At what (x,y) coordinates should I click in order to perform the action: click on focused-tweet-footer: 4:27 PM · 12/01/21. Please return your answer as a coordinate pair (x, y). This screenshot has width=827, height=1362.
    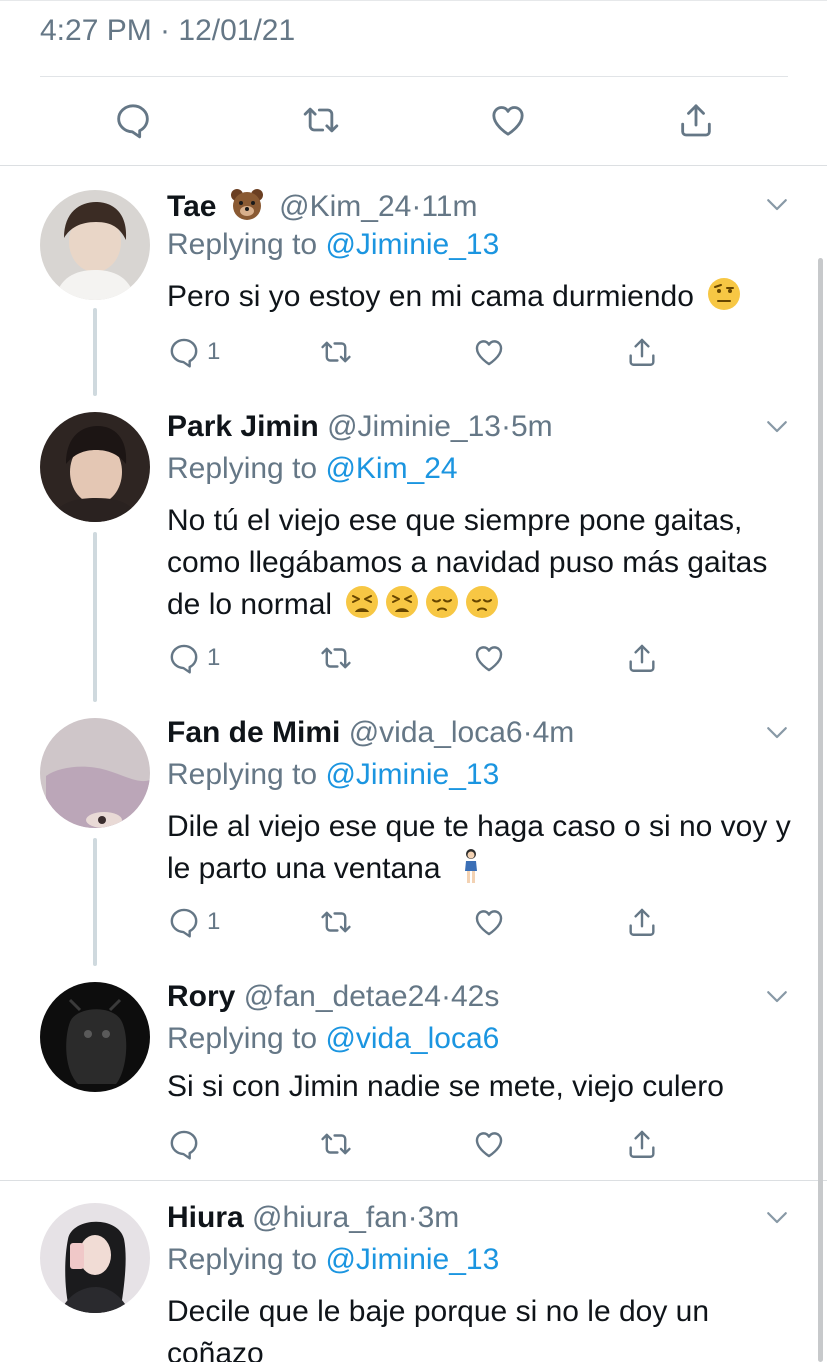
    Looking at the image, I should click on (413, 83).